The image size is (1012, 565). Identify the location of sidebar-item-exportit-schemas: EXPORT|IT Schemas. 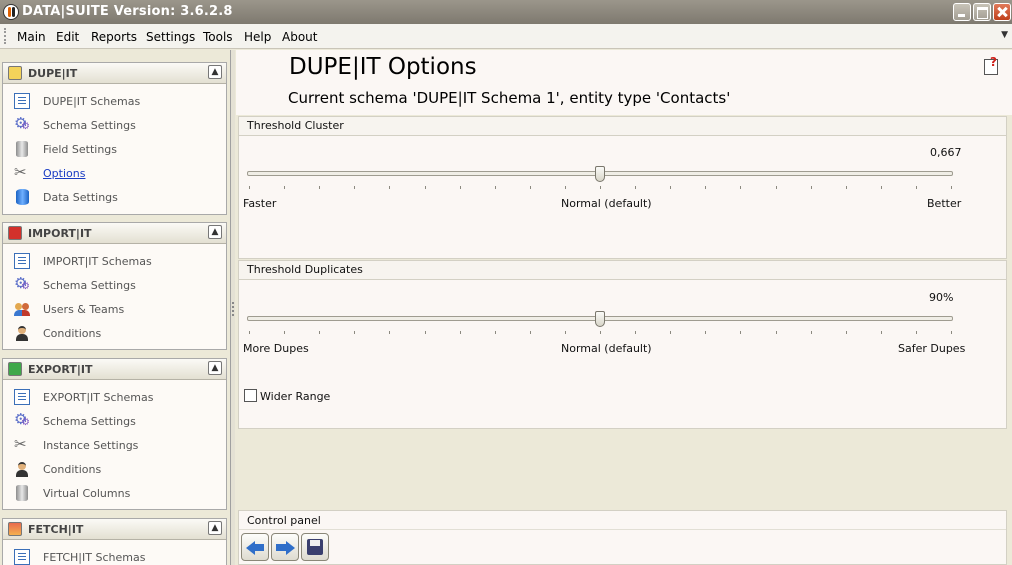
(114, 397).